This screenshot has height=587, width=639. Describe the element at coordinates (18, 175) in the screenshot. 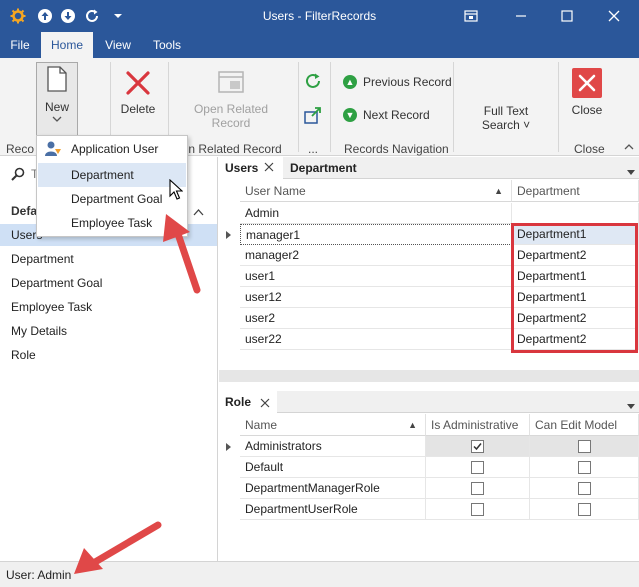

I see `search-icon` at that location.